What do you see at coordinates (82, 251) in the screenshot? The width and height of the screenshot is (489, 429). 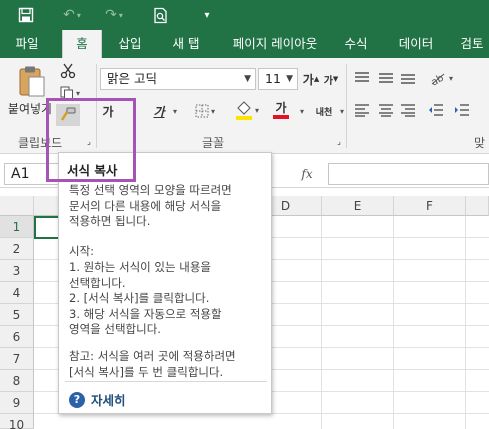 I see `tooltip-start-heading: 시작:` at bounding box center [82, 251].